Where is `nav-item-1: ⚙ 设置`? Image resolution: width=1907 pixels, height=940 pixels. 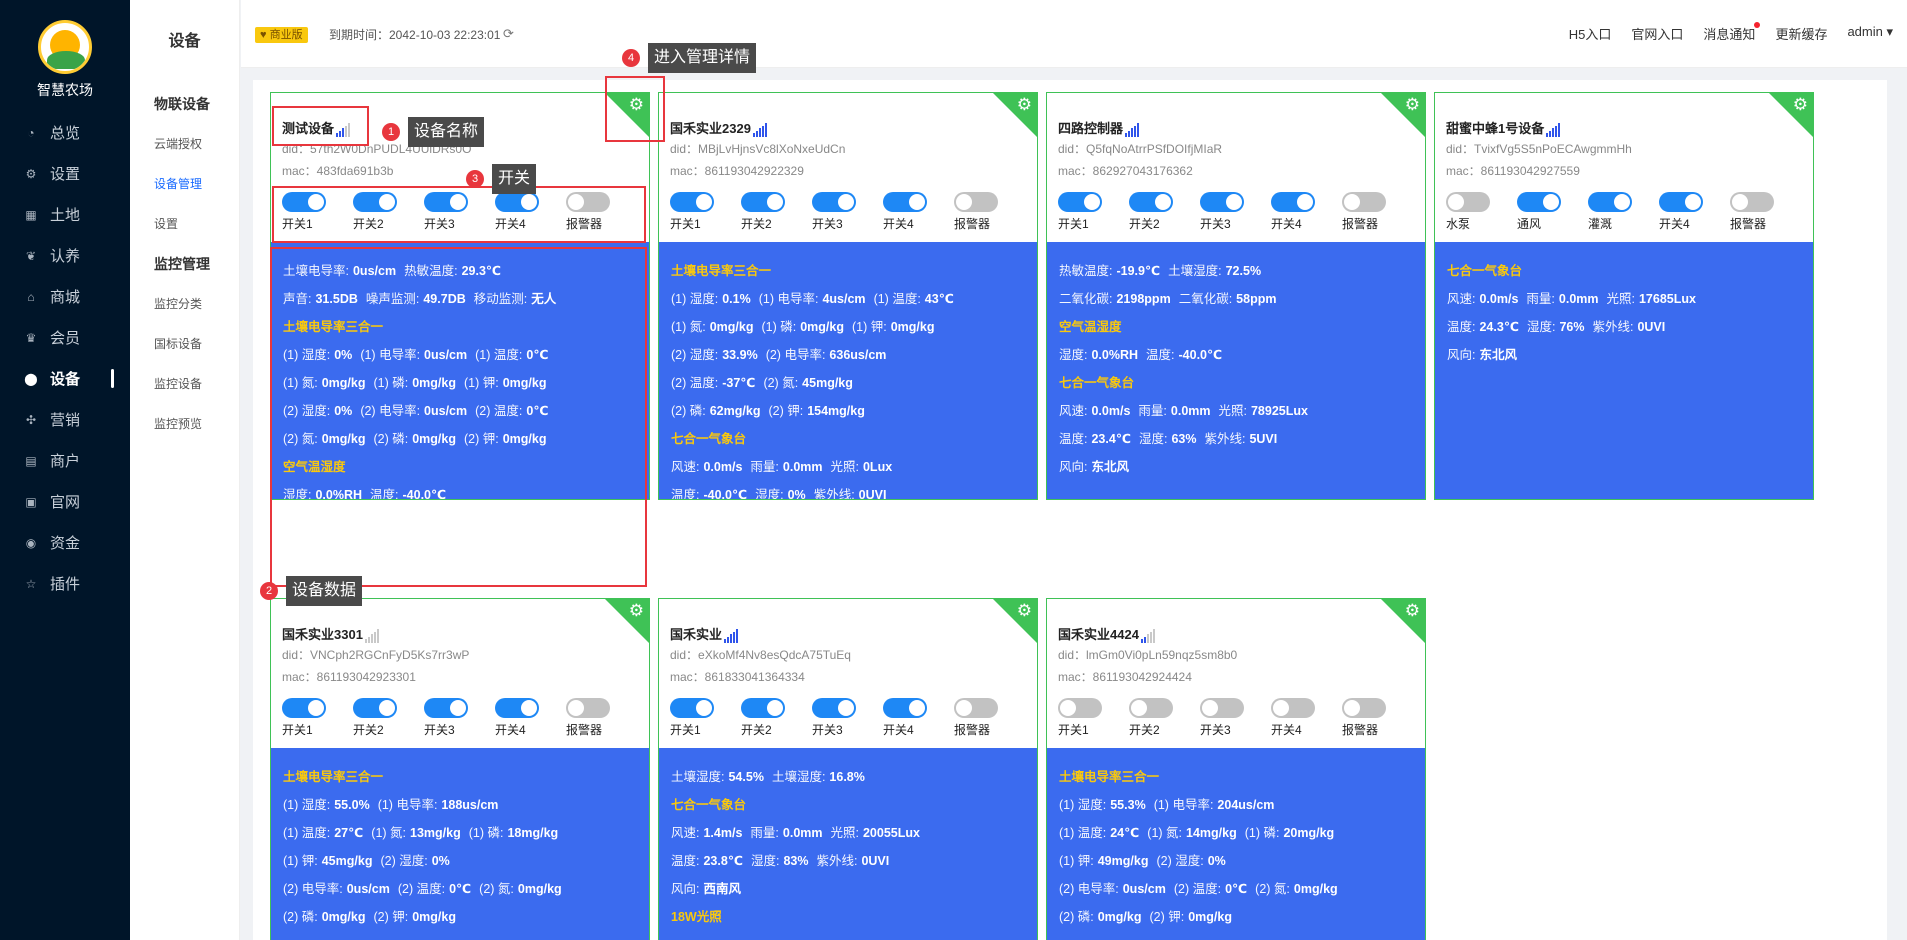 nav-item-1: ⚙ 设置 is located at coordinates (65, 173).